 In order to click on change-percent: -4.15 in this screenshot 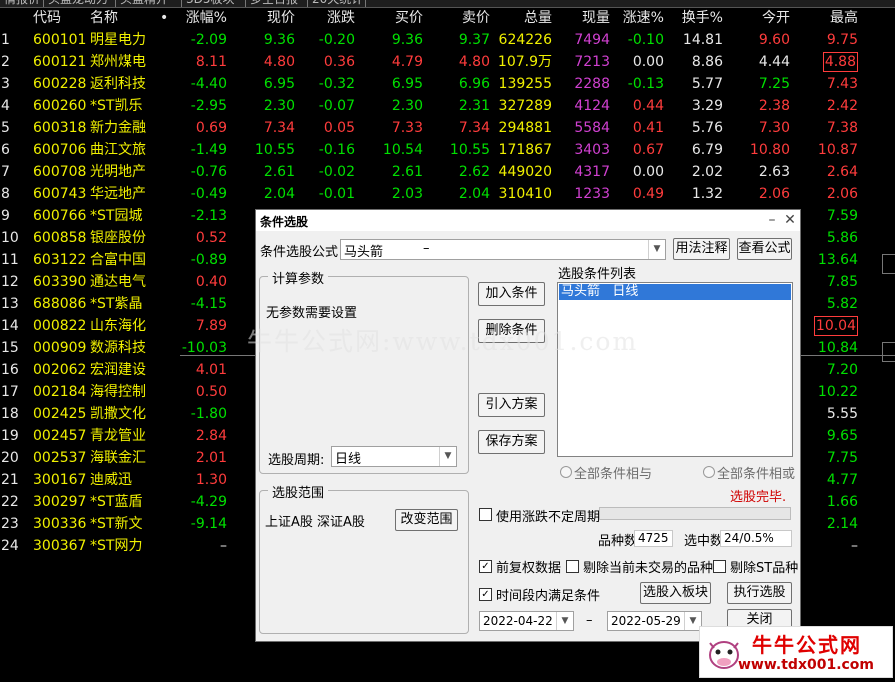, I will do `click(208, 304)`.